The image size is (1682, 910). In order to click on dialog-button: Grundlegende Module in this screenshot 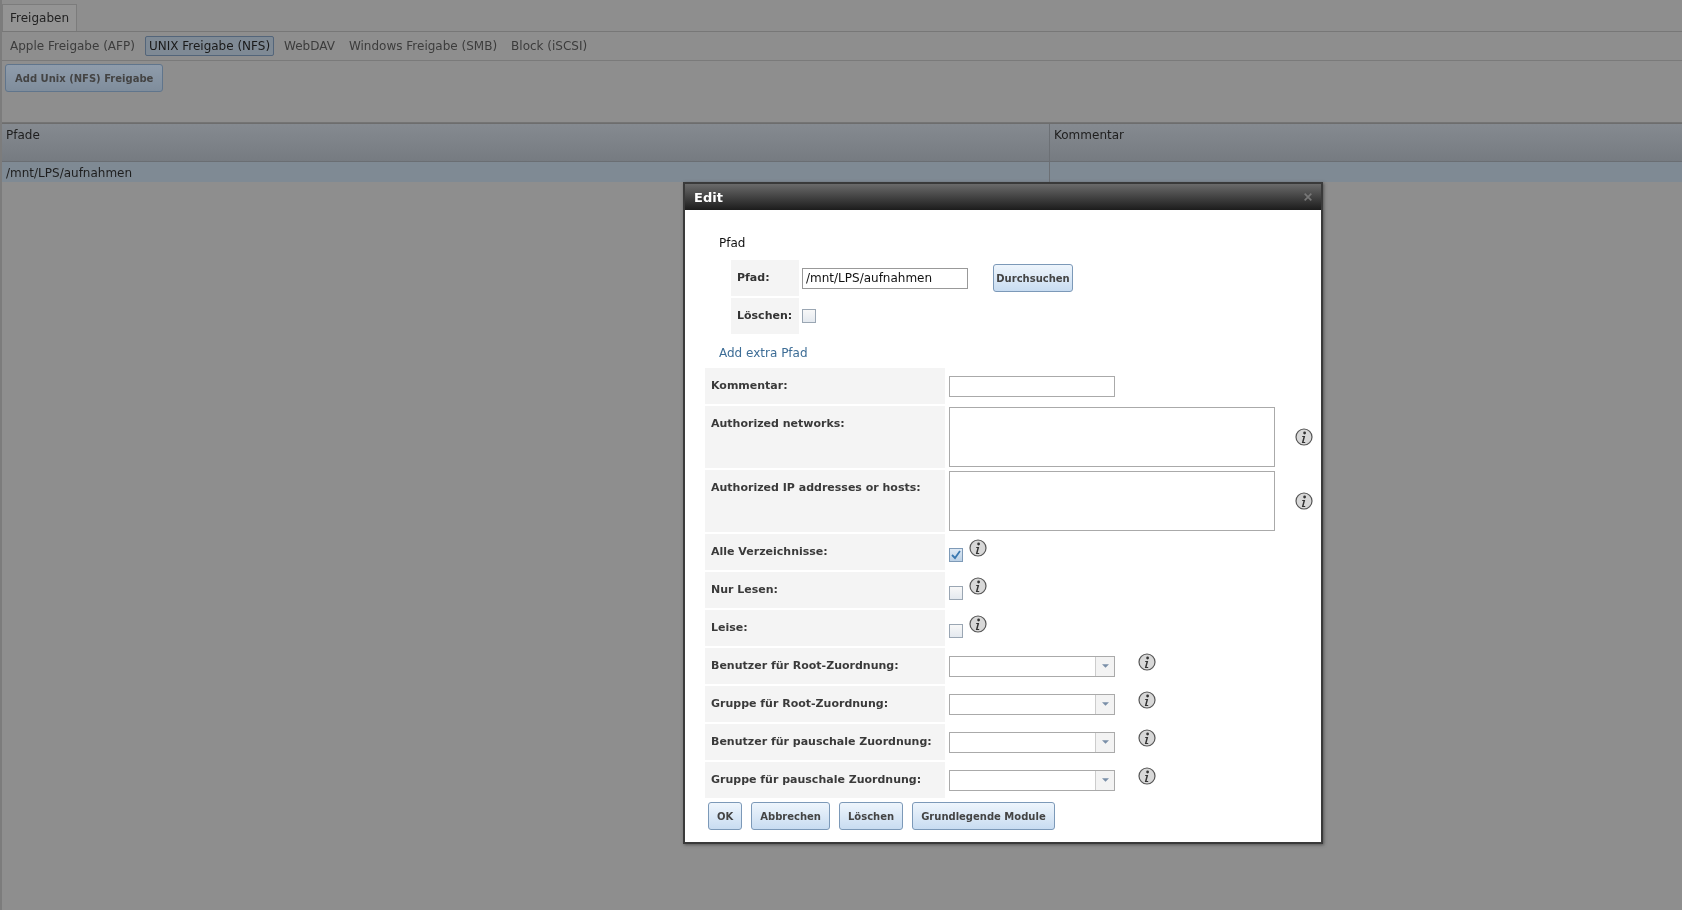, I will do `click(983, 816)`.